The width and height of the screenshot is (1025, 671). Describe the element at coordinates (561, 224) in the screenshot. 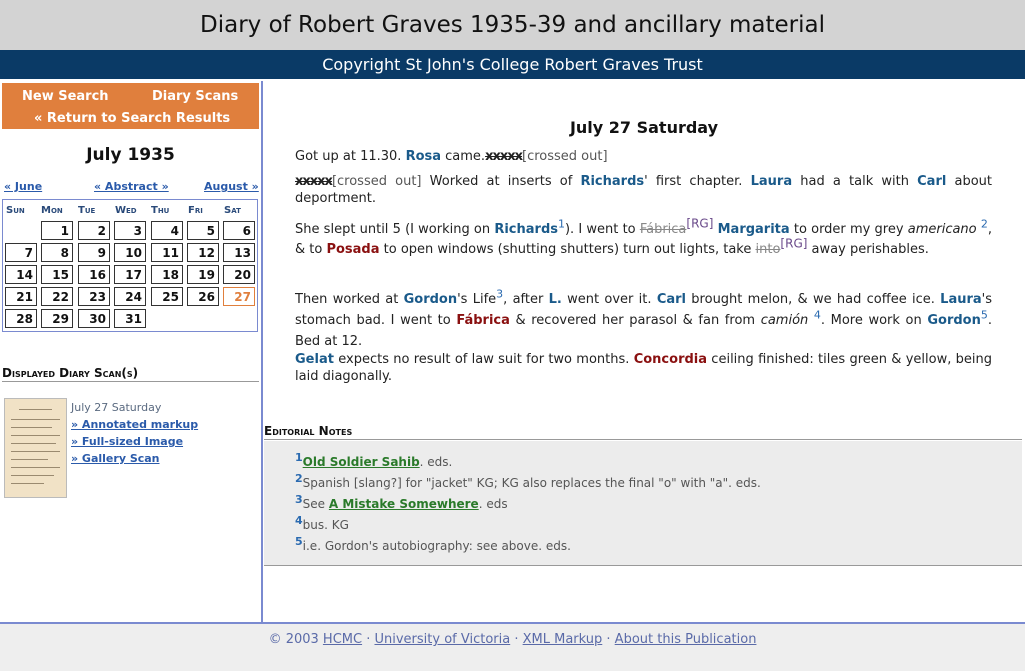

I see `footnote-ref-1: 1` at that location.